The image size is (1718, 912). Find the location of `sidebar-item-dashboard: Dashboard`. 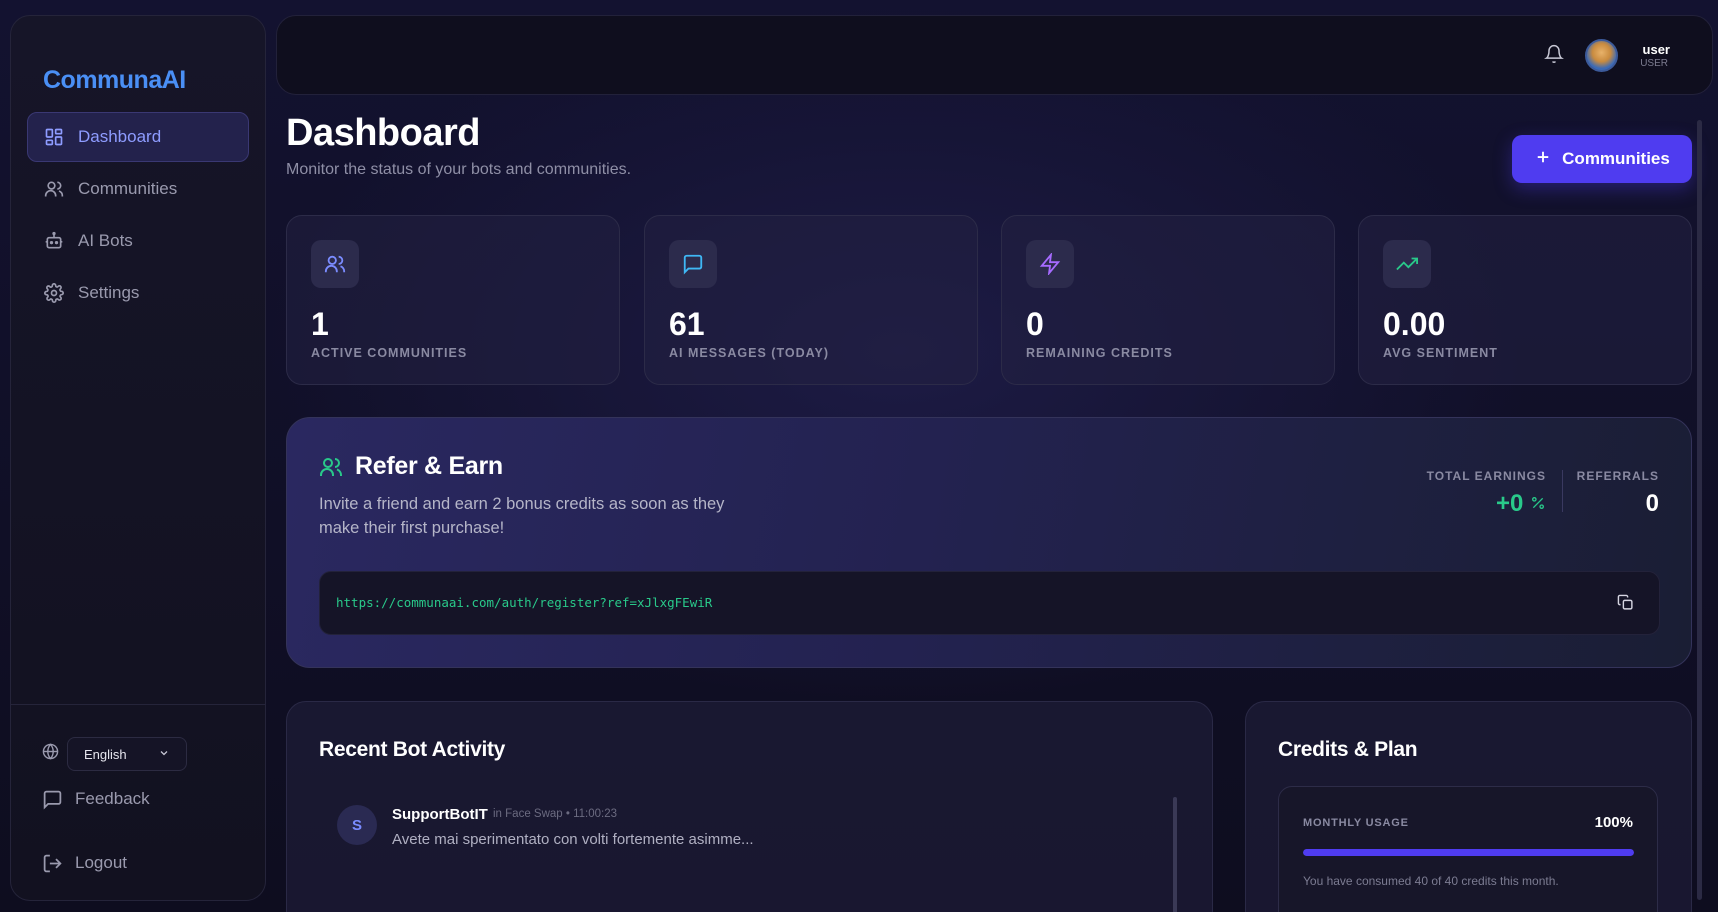

sidebar-item-dashboard: Dashboard is located at coordinates (138, 137).